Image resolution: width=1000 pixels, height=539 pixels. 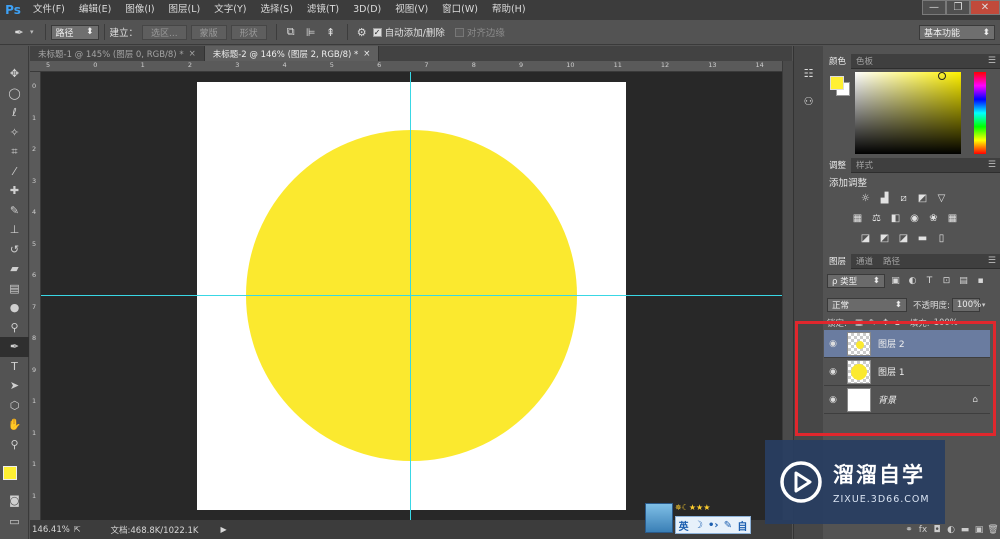 I want to click on tab-color: 颜色, so click(x=838, y=61).